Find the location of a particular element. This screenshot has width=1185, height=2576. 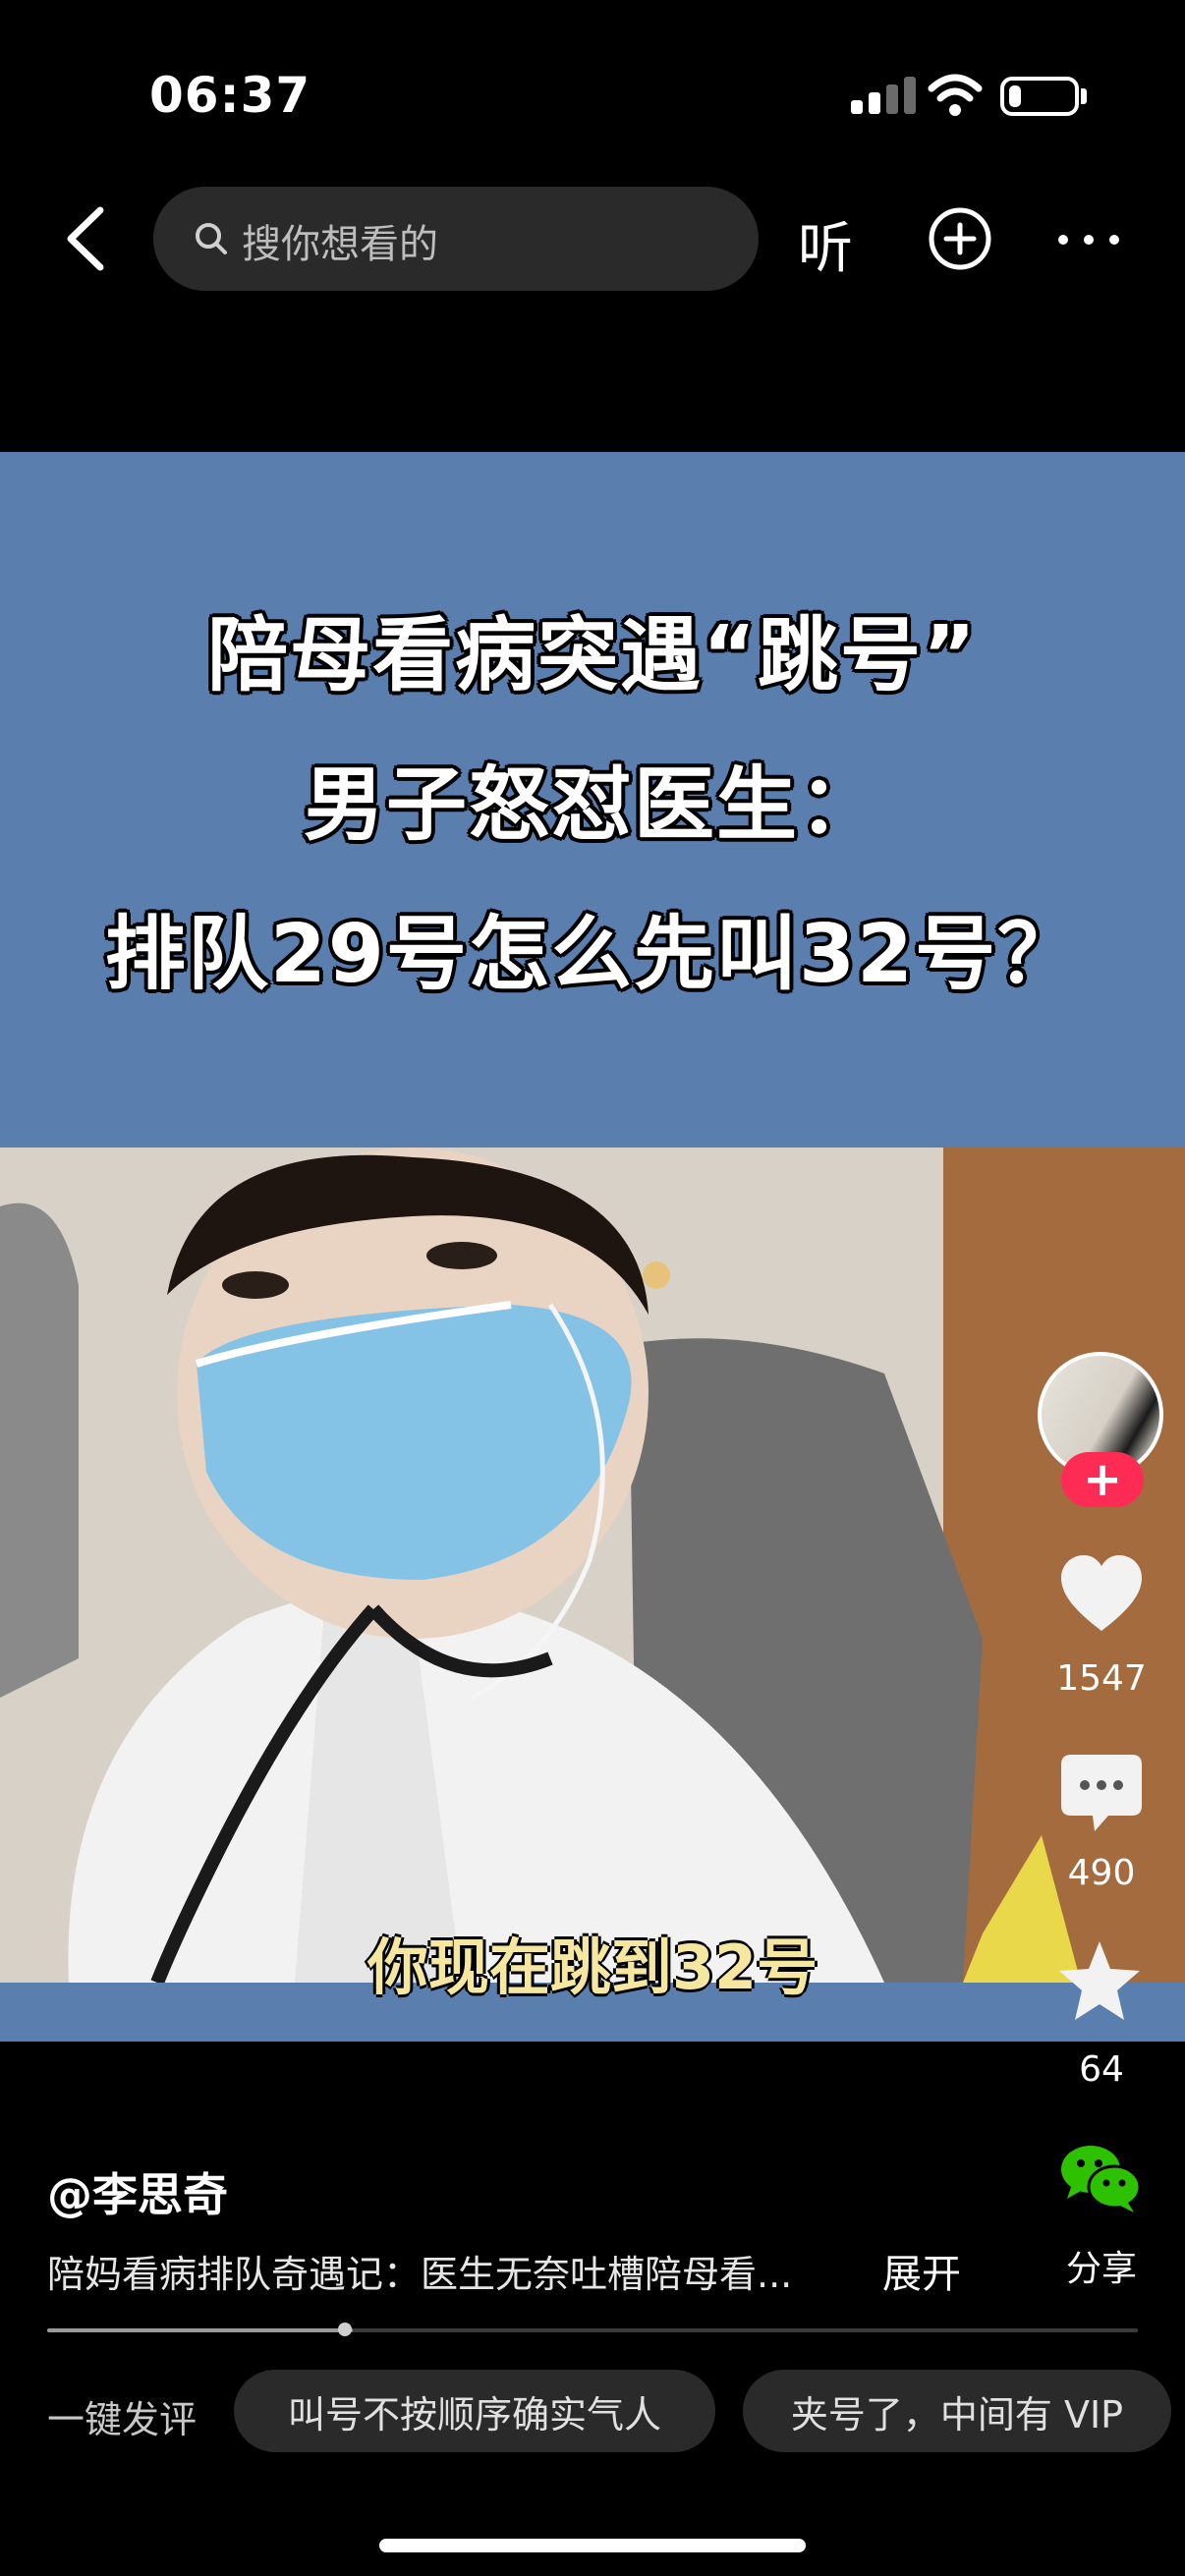

favorite-count: 64 is located at coordinates (1102, 2069).